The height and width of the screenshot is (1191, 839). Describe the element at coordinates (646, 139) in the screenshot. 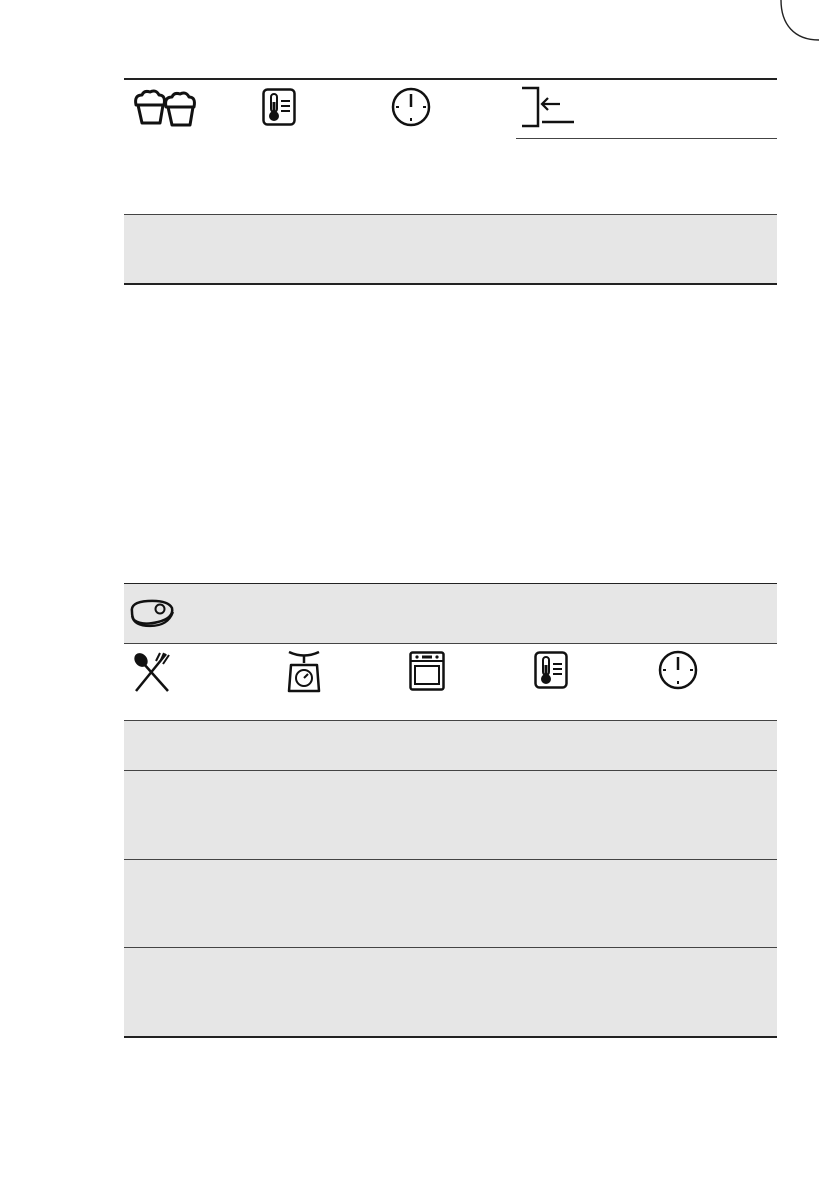

I see `shelf-subheader-rule` at that location.